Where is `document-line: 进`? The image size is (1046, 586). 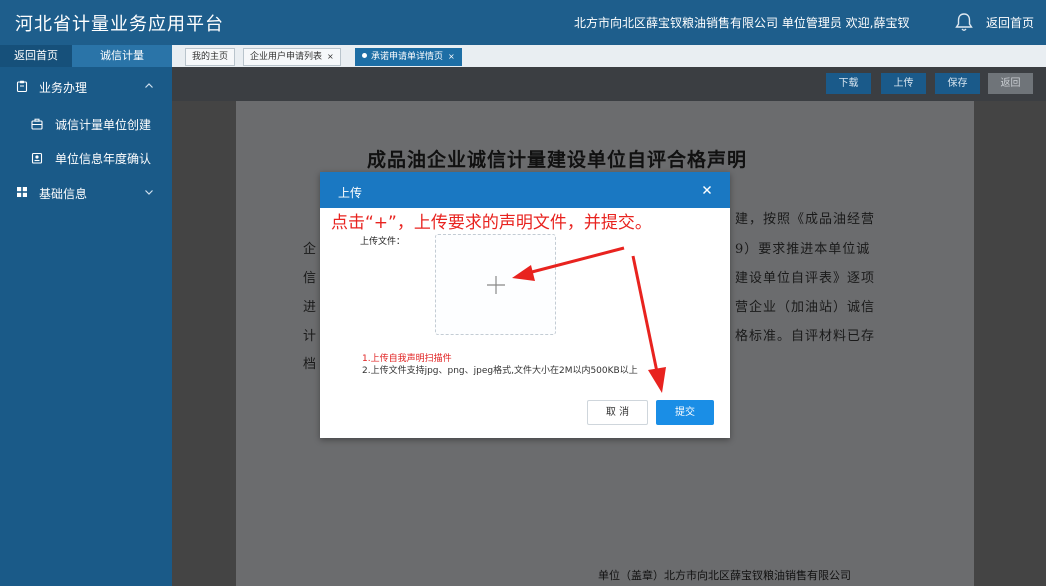
document-line: 进 is located at coordinates (310, 307).